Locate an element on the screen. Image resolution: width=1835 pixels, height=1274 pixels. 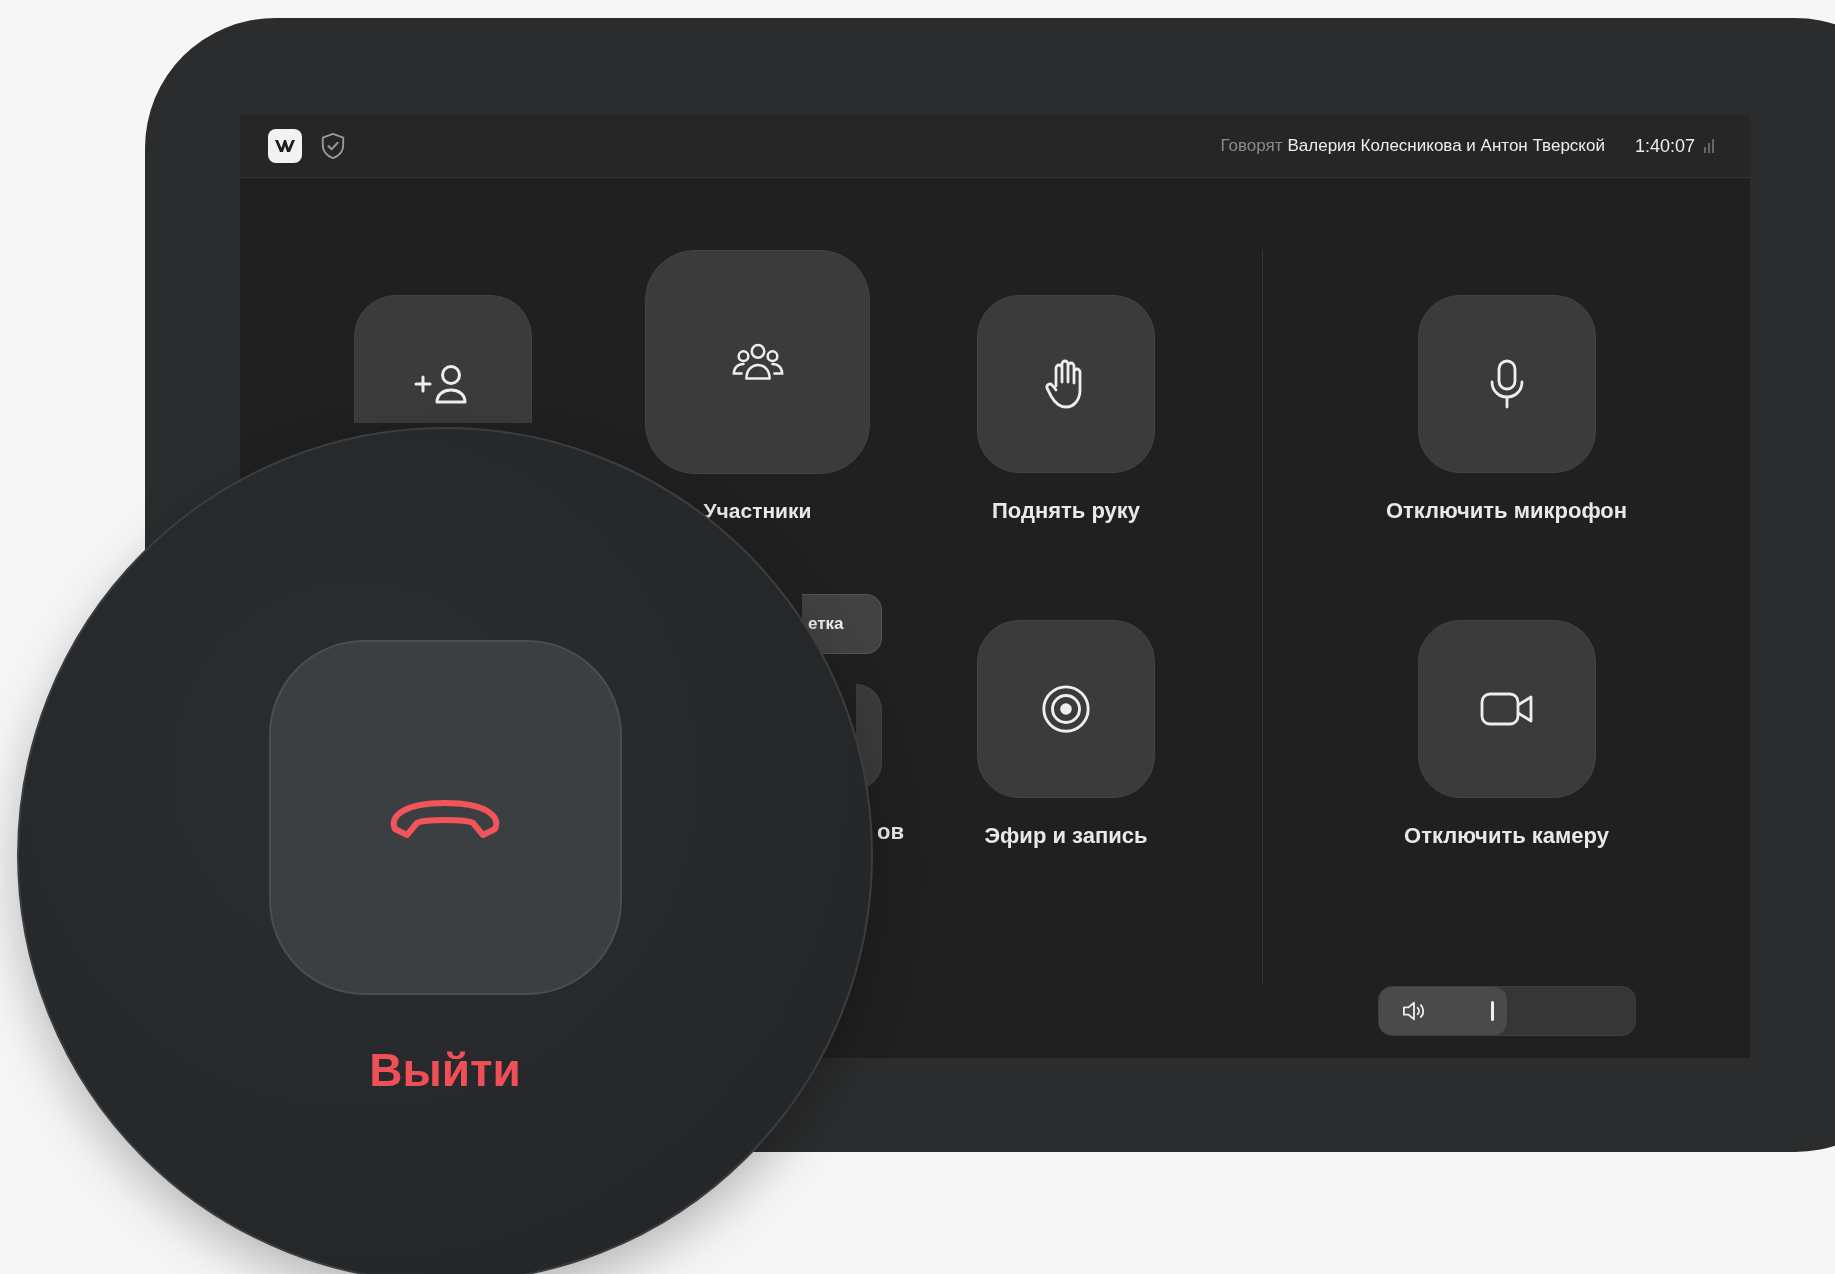
camera-button is located at coordinates (1506, 709).